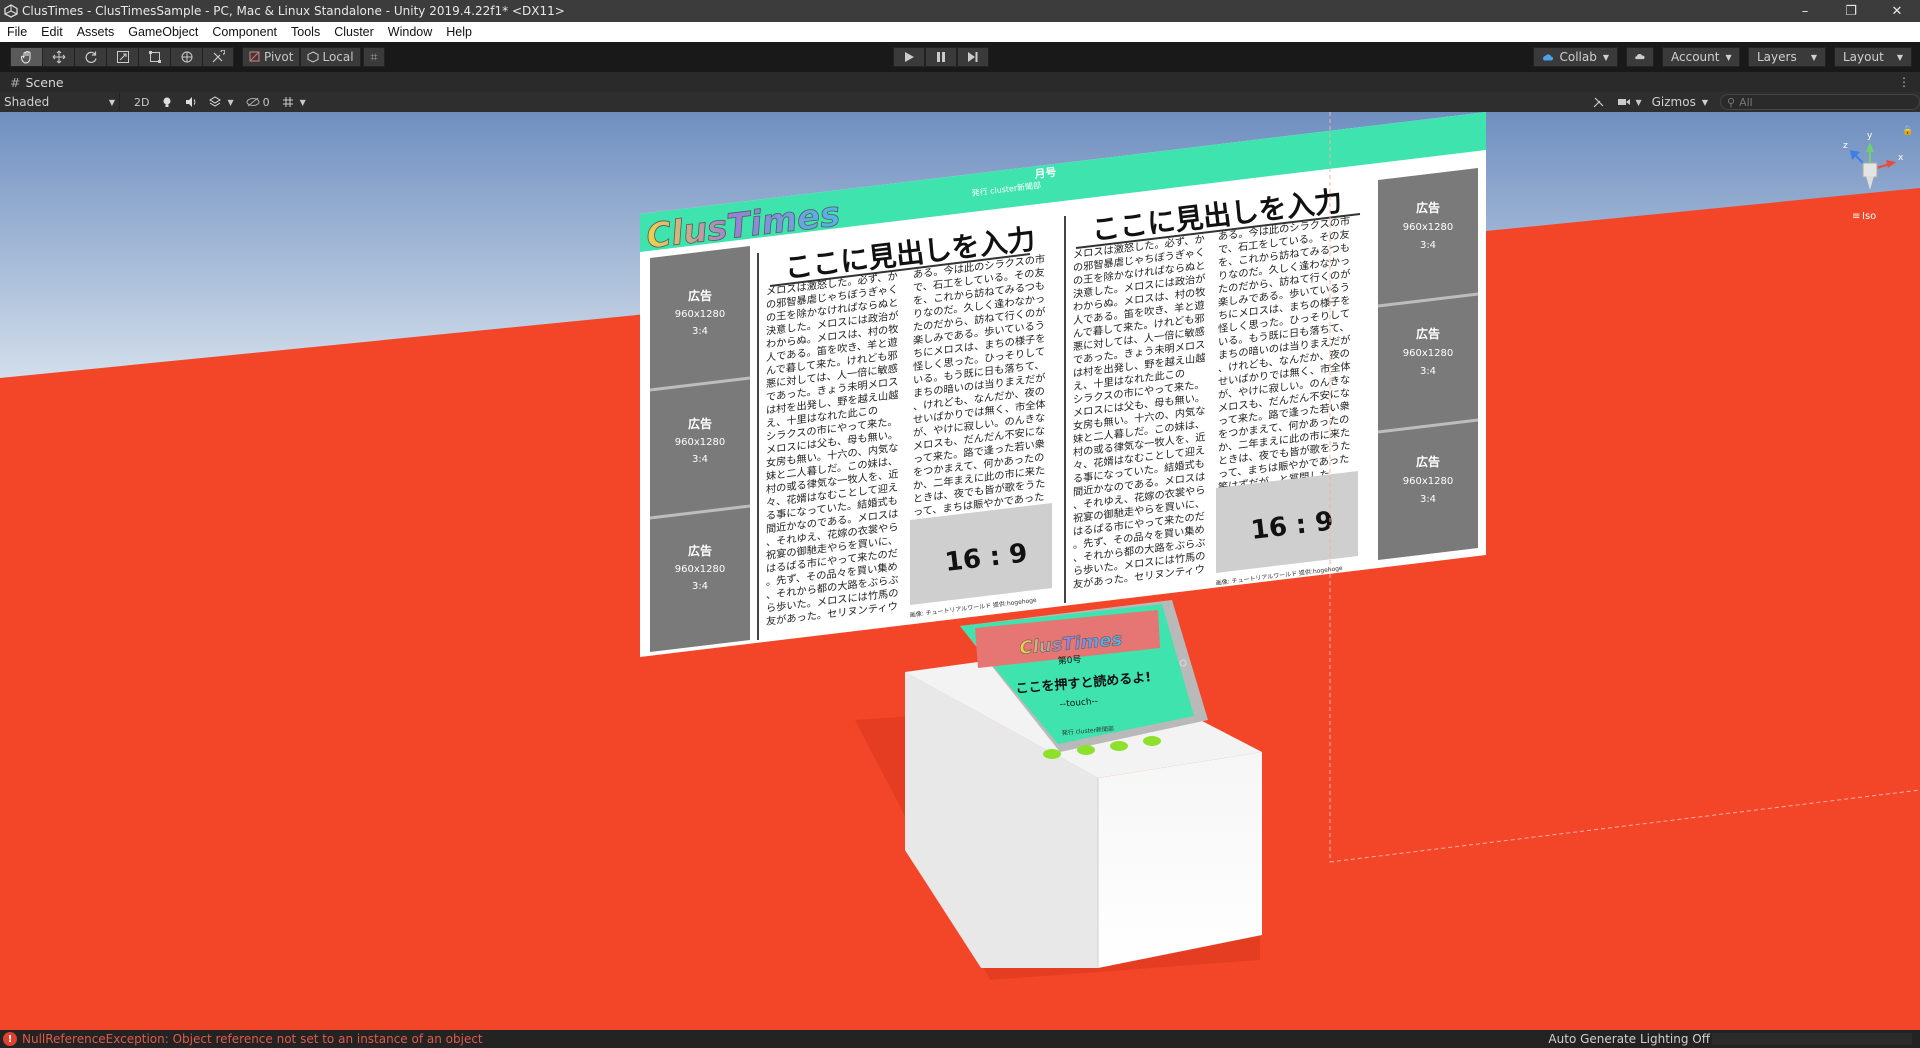 The image size is (1920, 1048). What do you see at coordinates (960, 82) in the screenshot?
I see `scene-tab-bar: # Scene ⋮` at bounding box center [960, 82].